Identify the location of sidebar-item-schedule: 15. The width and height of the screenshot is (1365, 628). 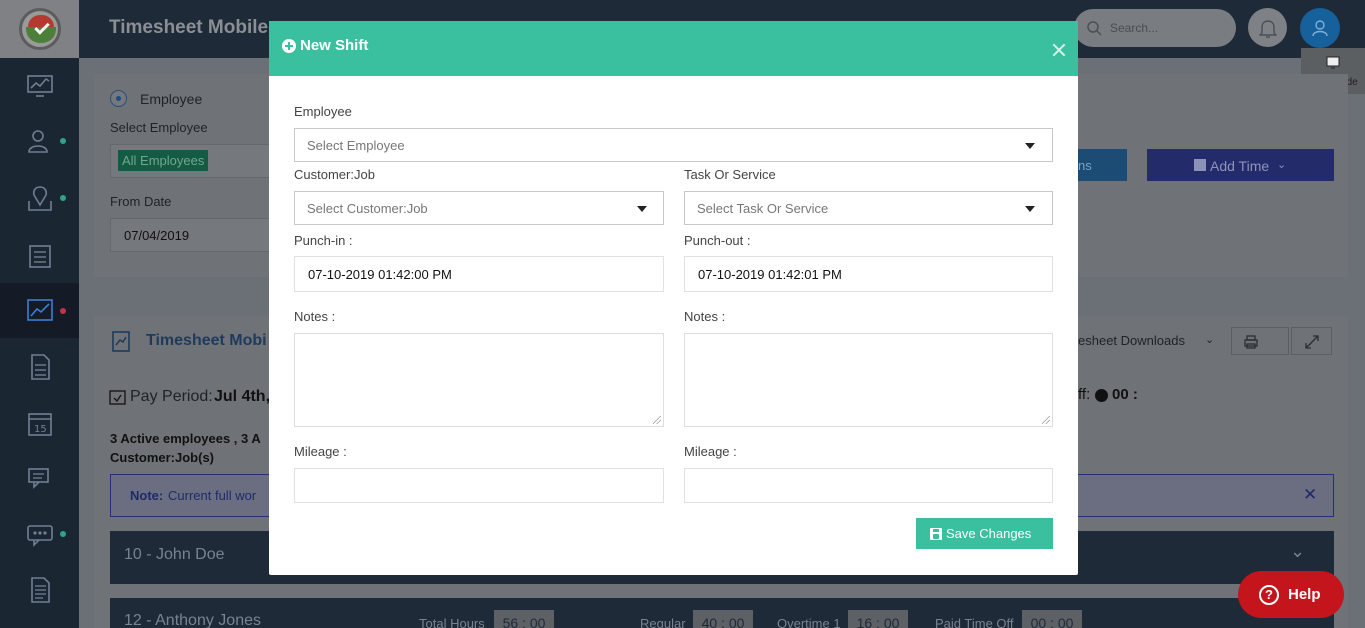
(39, 422).